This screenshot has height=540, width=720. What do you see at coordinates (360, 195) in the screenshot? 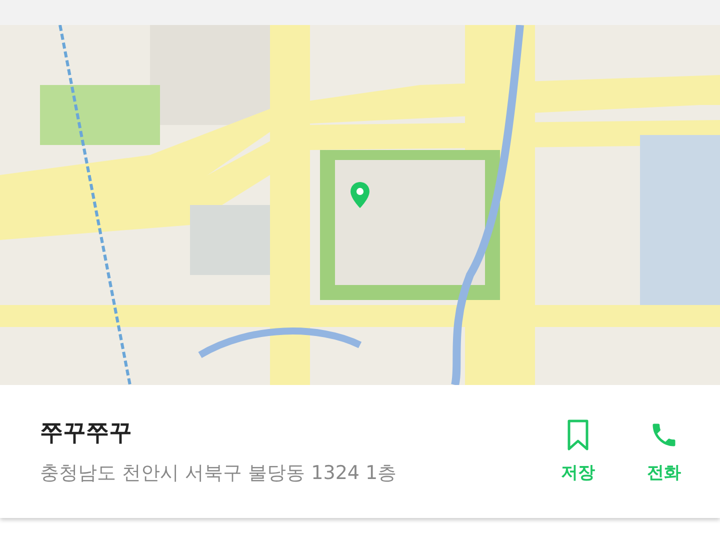
I see `map-pin-icon` at bounding box center [360, 195].